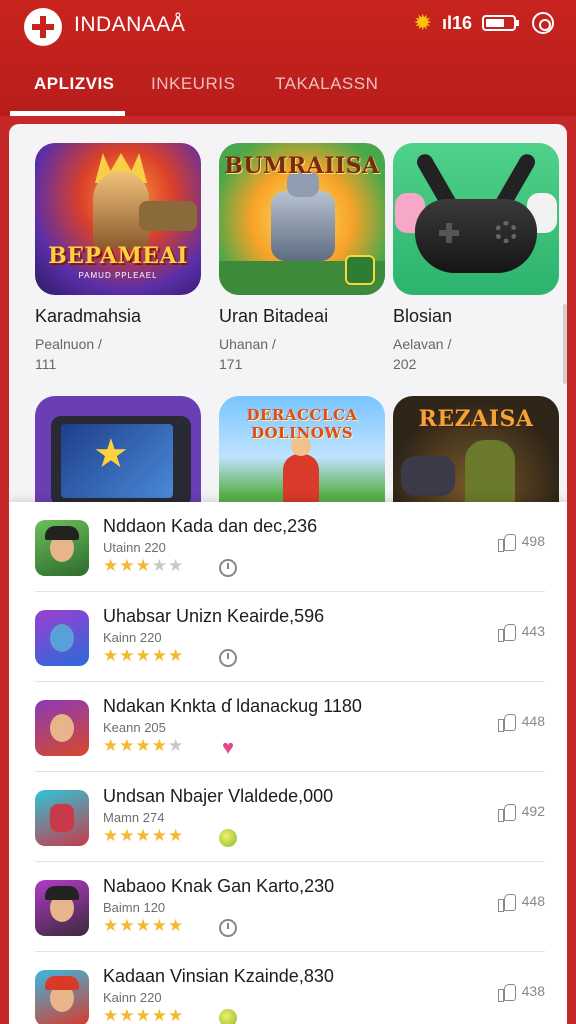 This screenshot has width=576, height=1024. I want to click on list-item-subtitle: Baimn 120, so click(134, 907).